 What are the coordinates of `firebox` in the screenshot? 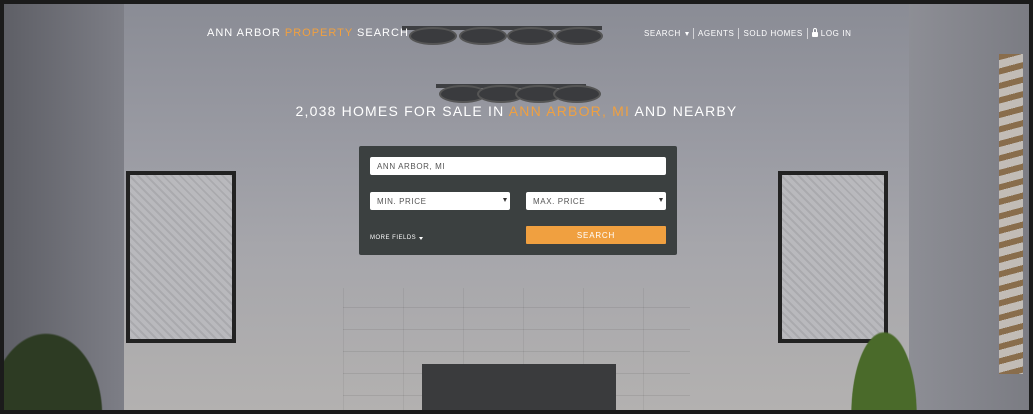 It's located at (519, 387).